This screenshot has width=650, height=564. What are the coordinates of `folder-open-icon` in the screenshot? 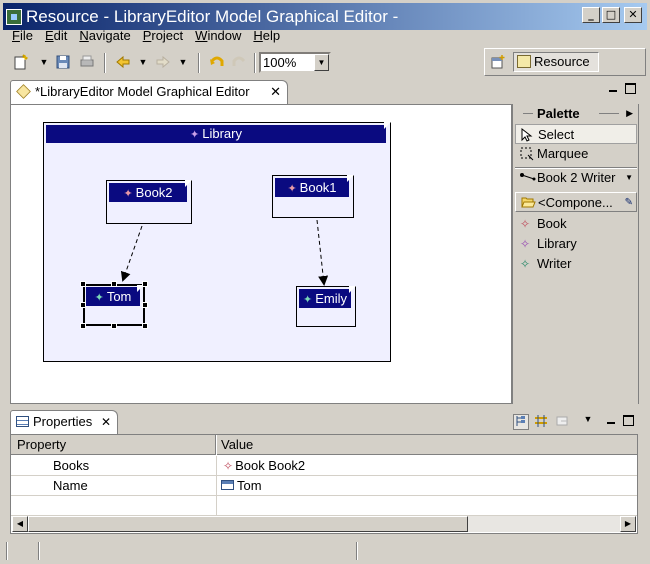 It's located at (528, 204).